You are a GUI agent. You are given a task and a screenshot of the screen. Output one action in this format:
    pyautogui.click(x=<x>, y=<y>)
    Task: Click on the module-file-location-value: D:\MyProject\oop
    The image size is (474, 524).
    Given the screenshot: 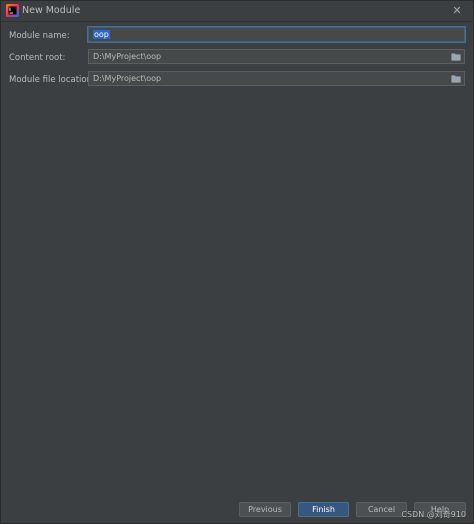 What is the action you would take?
    pyautogui.click(x=127, y=78)
    